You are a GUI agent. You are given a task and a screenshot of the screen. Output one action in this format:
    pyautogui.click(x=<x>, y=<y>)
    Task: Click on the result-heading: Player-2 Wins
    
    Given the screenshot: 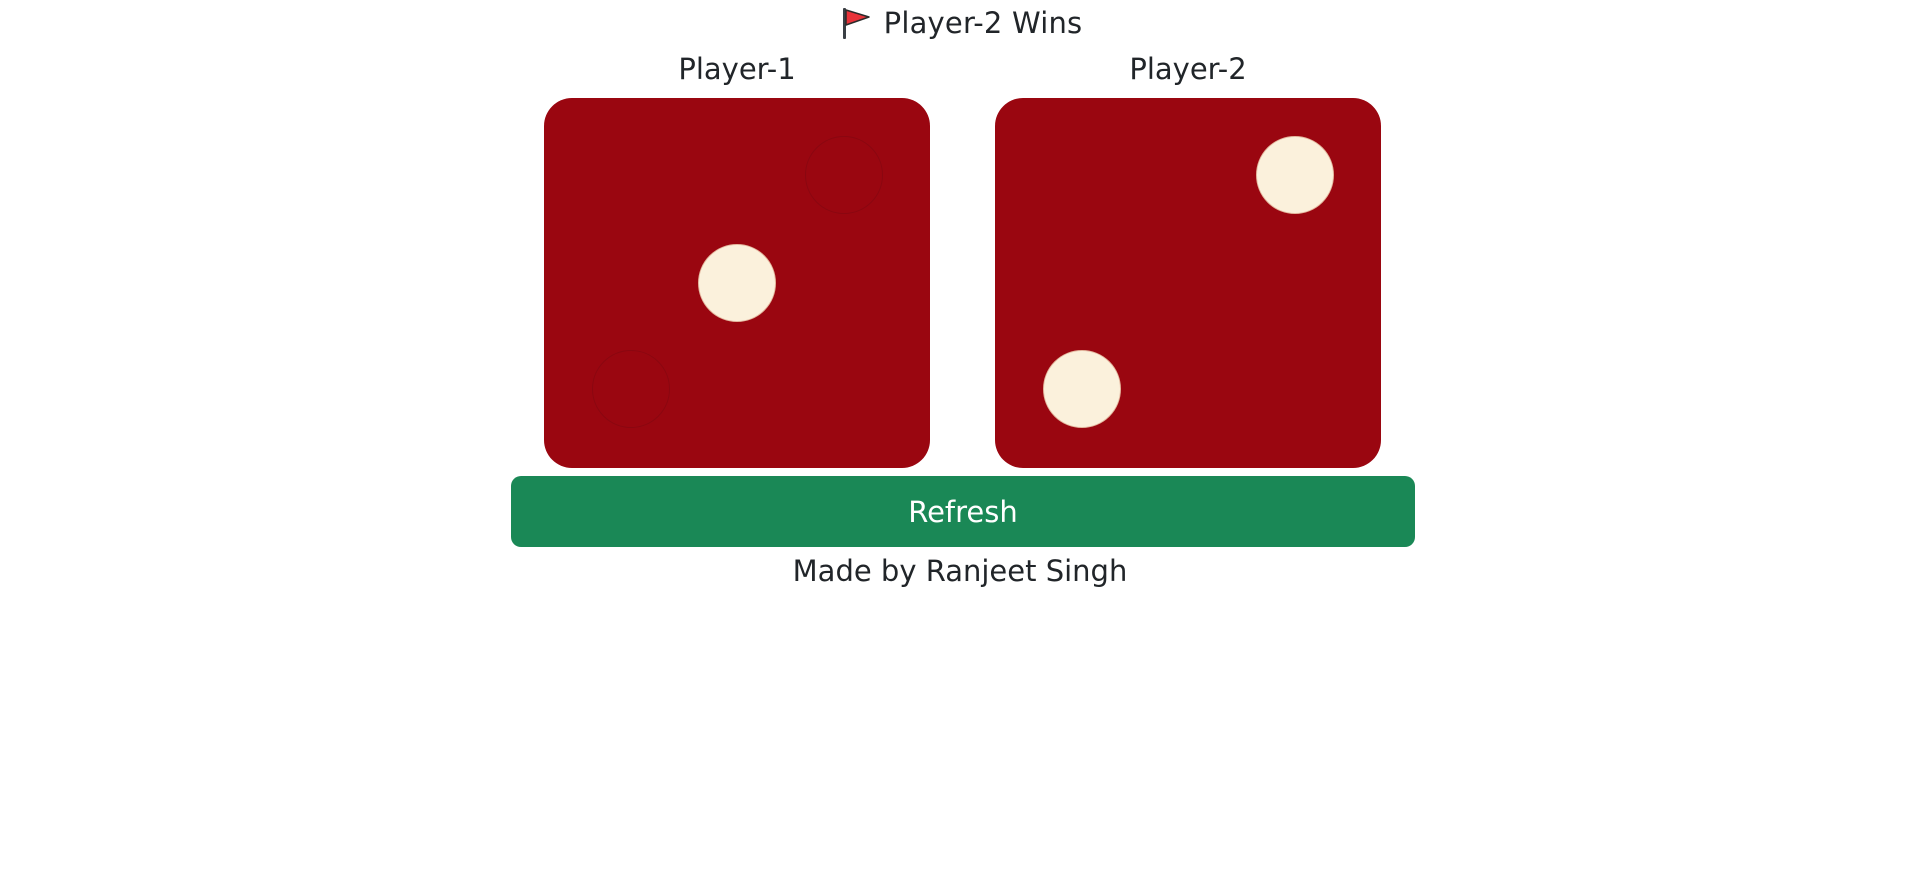 What is the action you would take?
    pyautogui.click(x=960, y=23)
    